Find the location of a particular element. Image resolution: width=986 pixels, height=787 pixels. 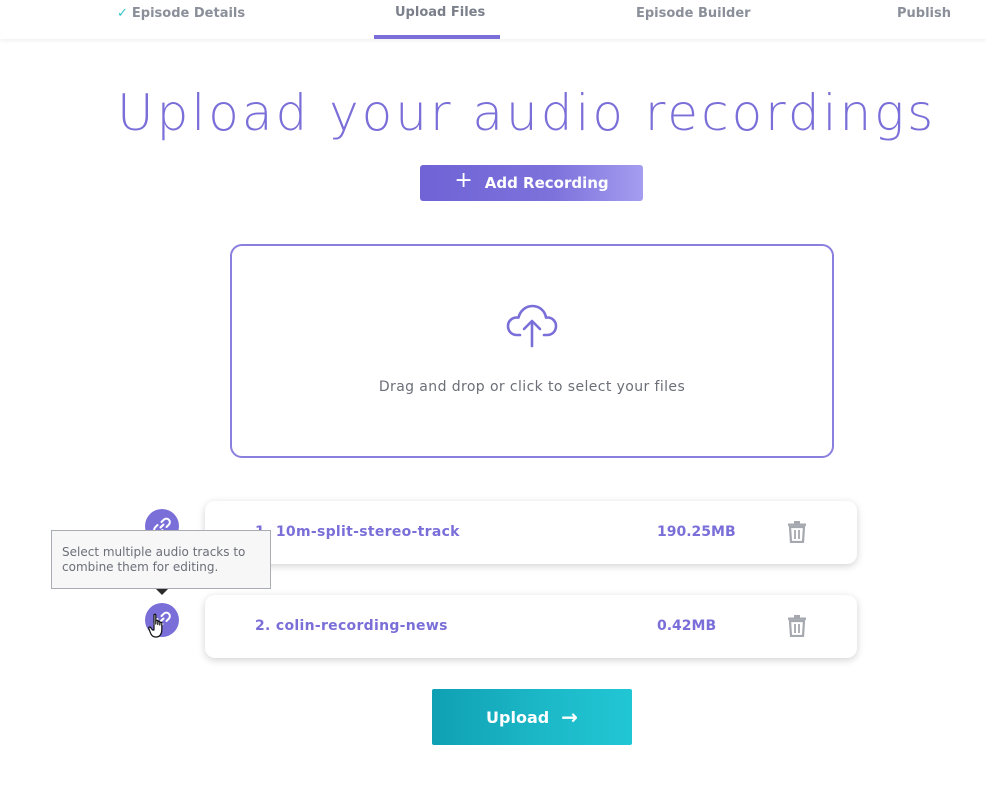

step-publish: Publish is located at coordinates (924, 13).